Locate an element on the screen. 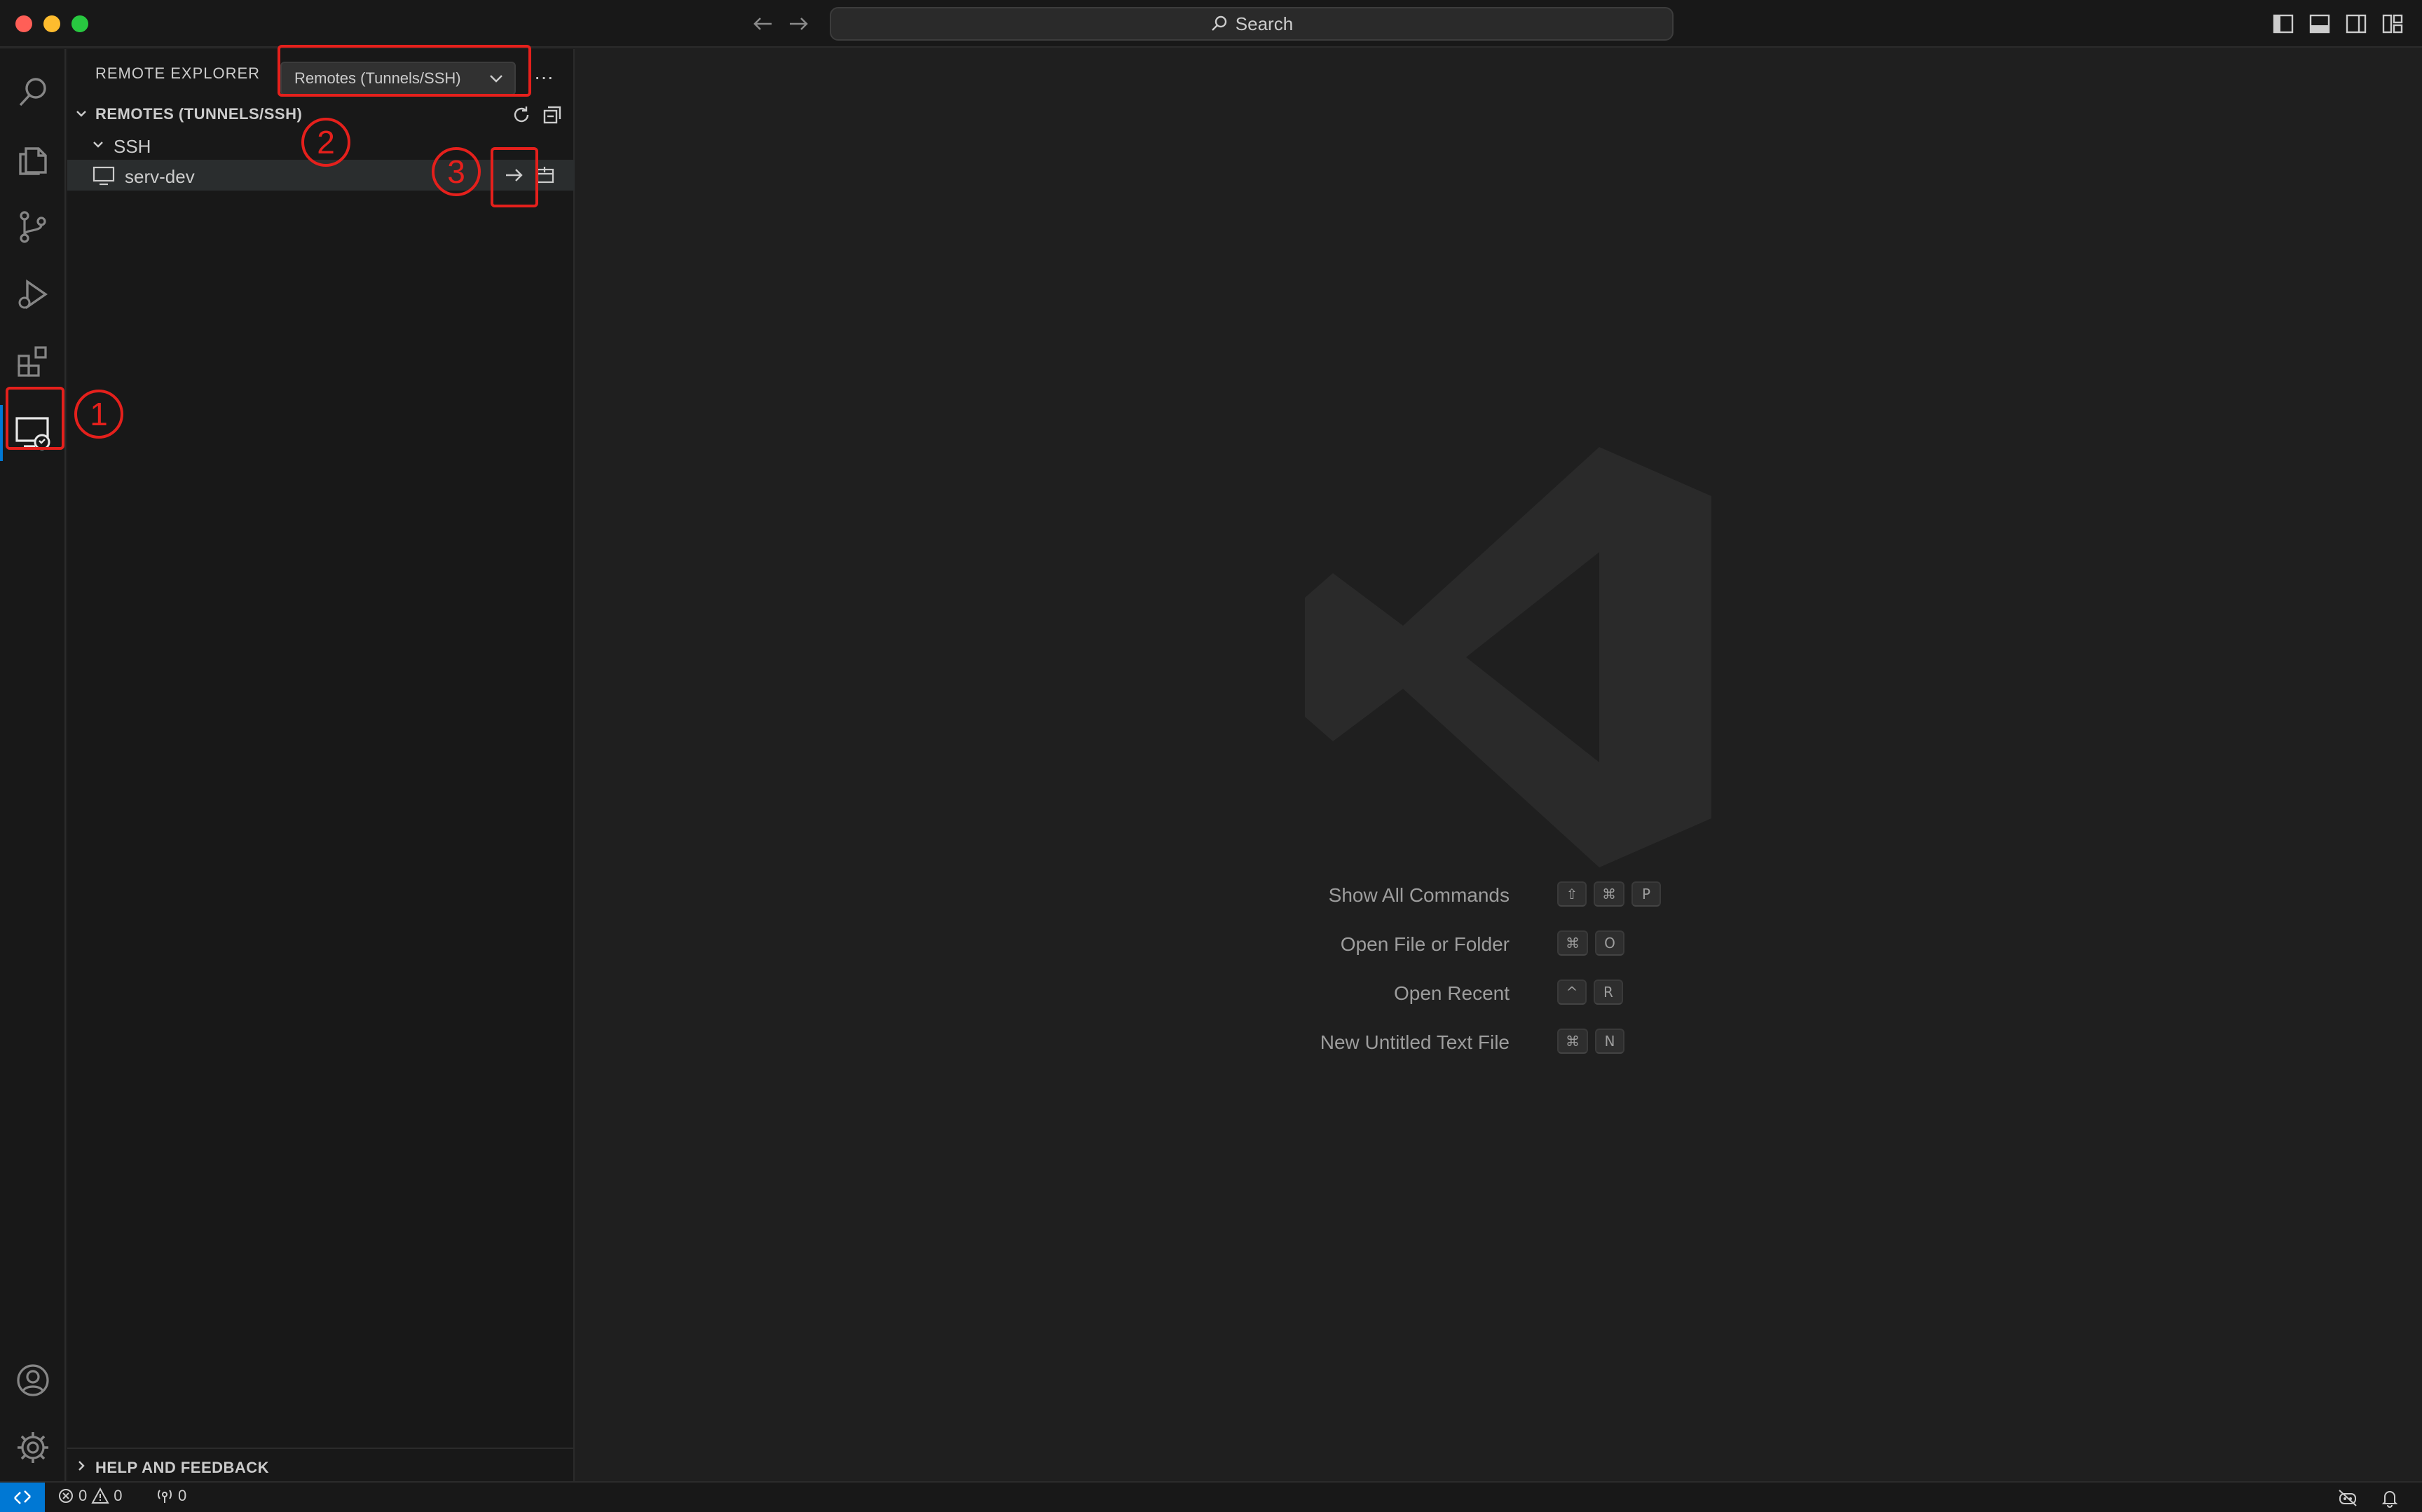  refresh-icon is located at coordinates (521, 114).